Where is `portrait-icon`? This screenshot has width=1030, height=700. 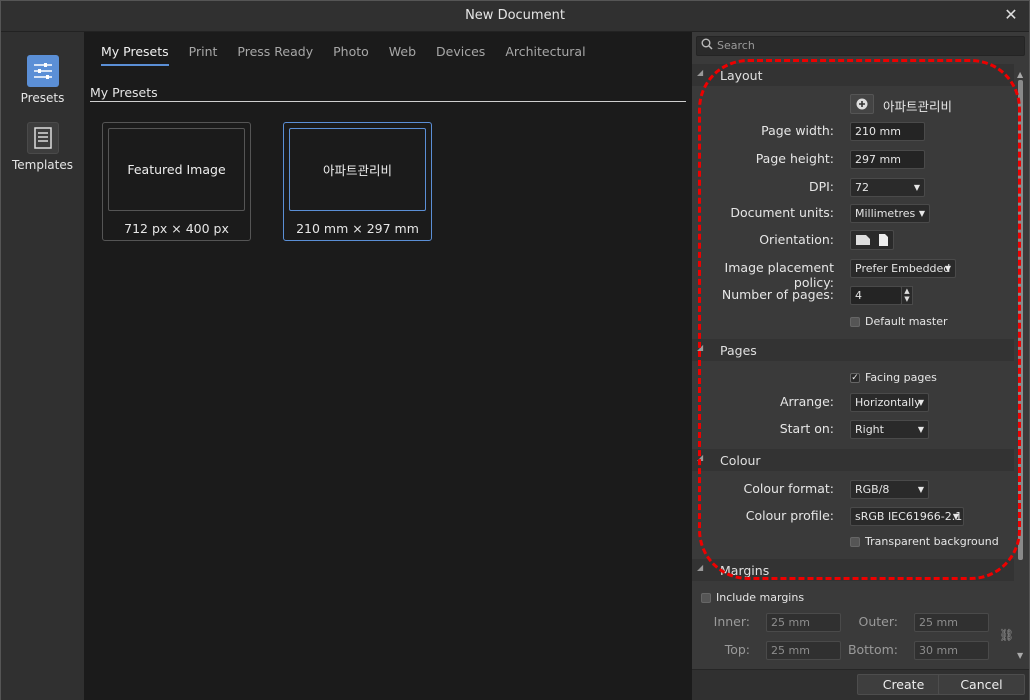
portrait-icon is located at coordinates (883, 240).